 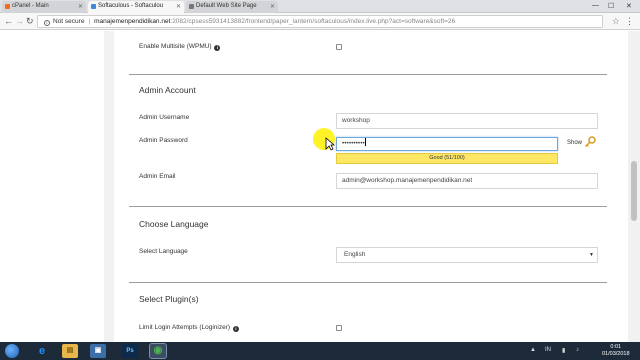 I want to click on admin-username-input: workshop, so click(x=467, y=121).